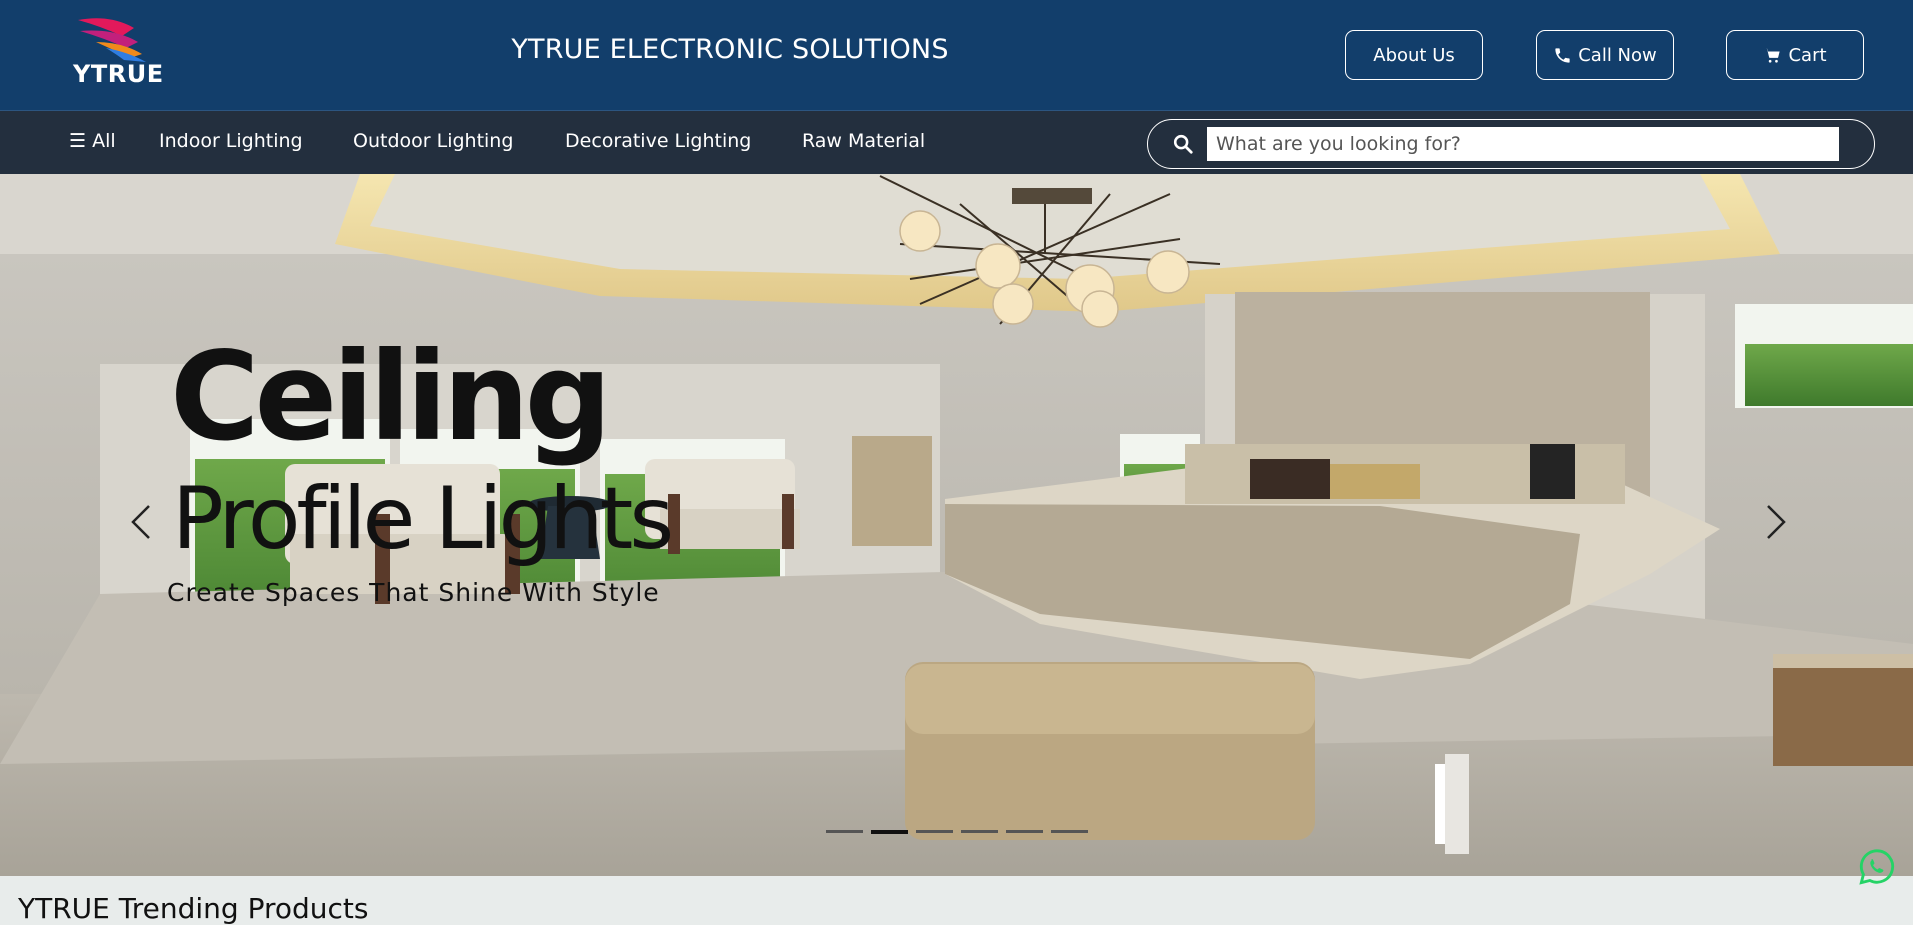 This screenshot has height=925, width=1913. I want to click on site-title: YTRUE ELECTRONIC SOLUTIONS, so click(730, 49).